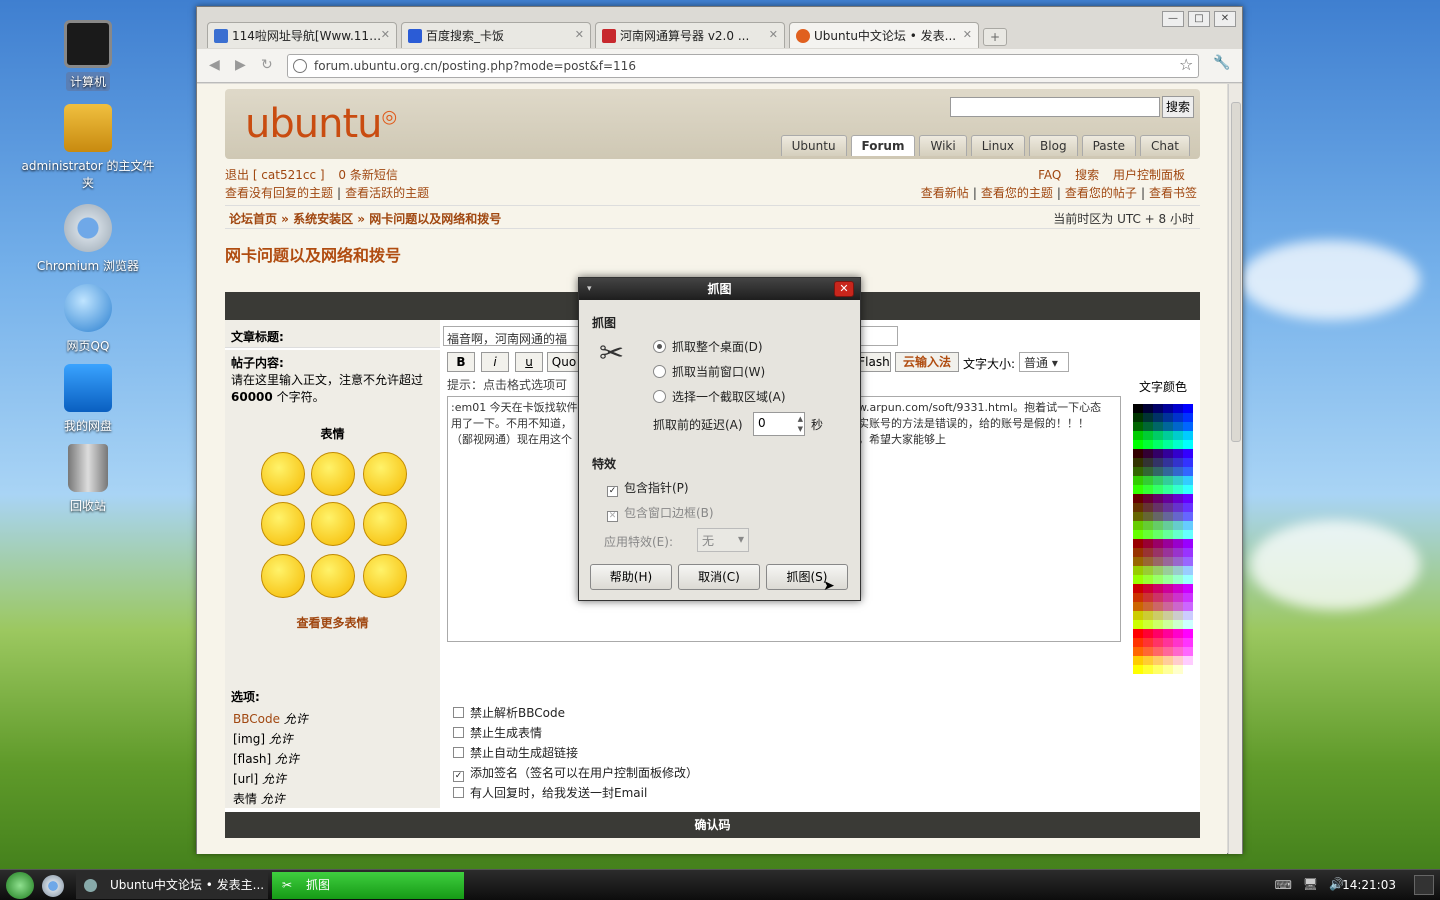  I want to click on bold-button: B, so click(461, 362).